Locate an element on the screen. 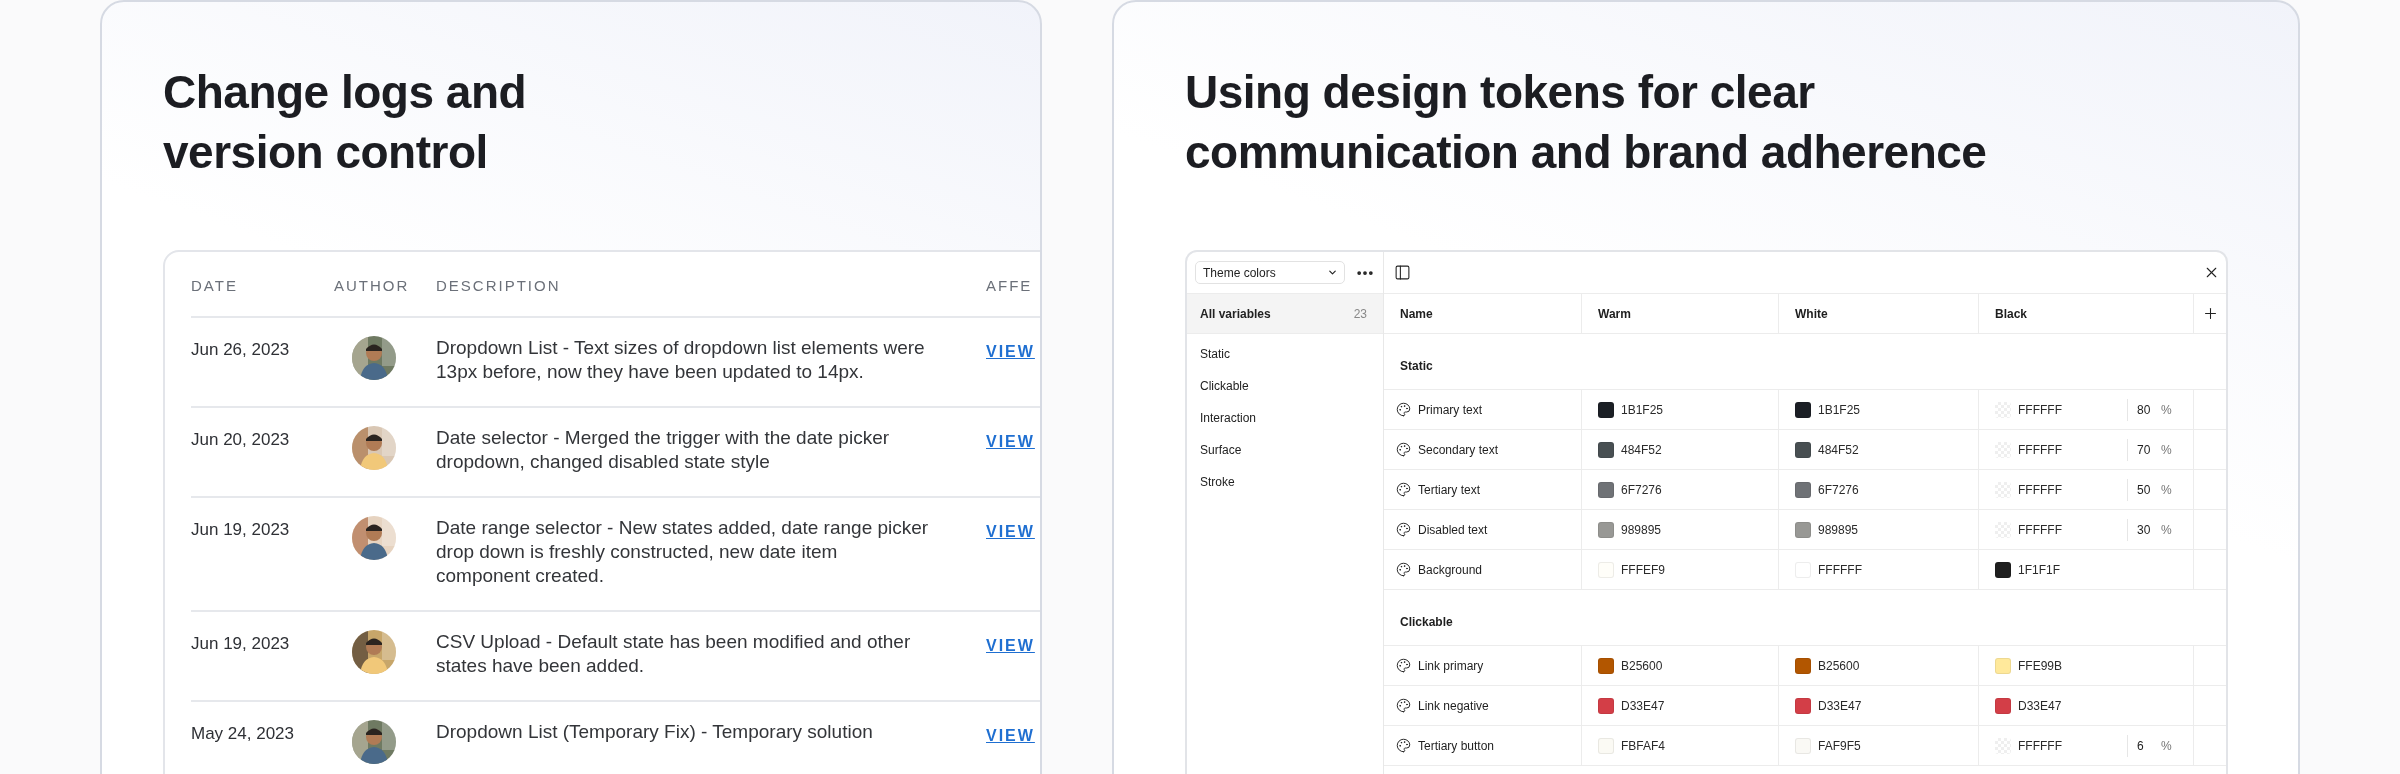 Image resolution: width=2400 pixels, height=774 pixels. variable-name: Primary text is located at coordinates (1450, 409).